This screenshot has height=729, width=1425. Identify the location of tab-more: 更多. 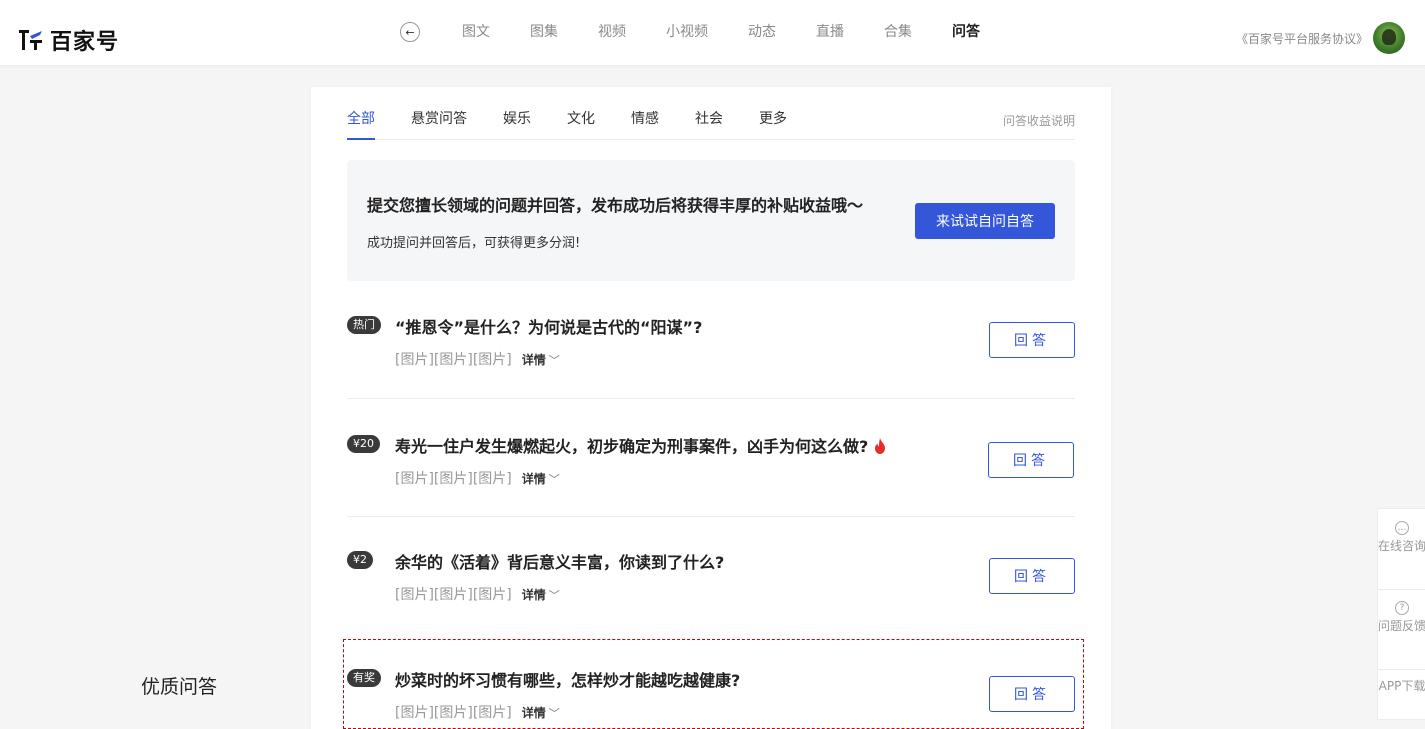
(773, 119).